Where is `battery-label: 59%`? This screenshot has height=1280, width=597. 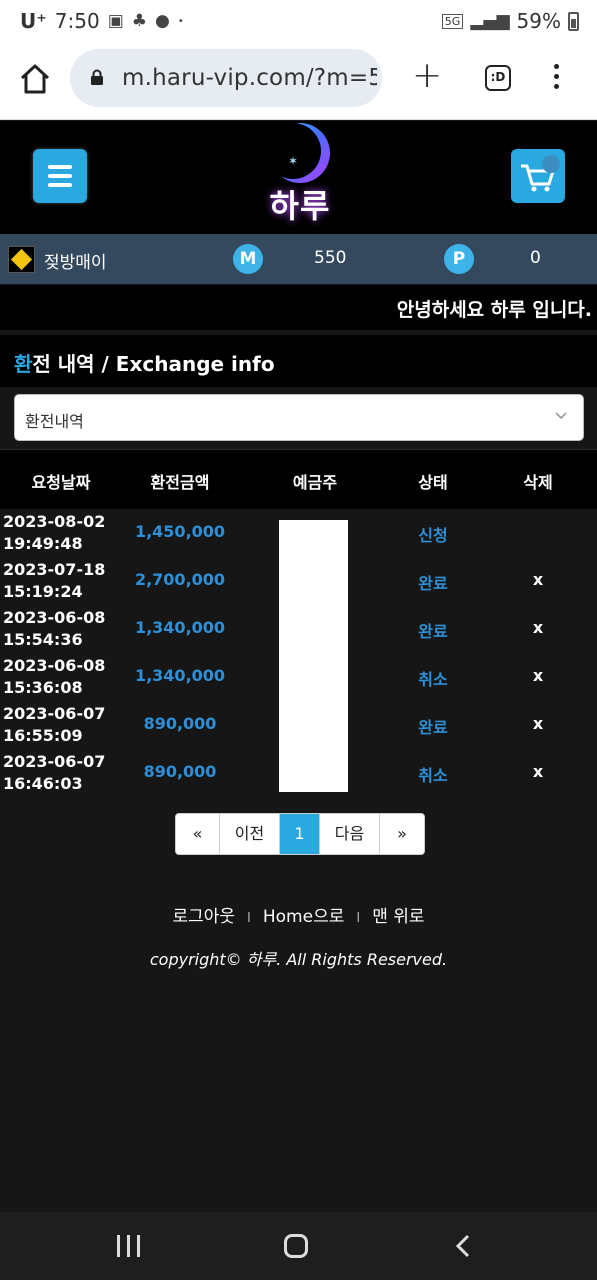 battery-label: 59% is located at coordinates (538, 21).